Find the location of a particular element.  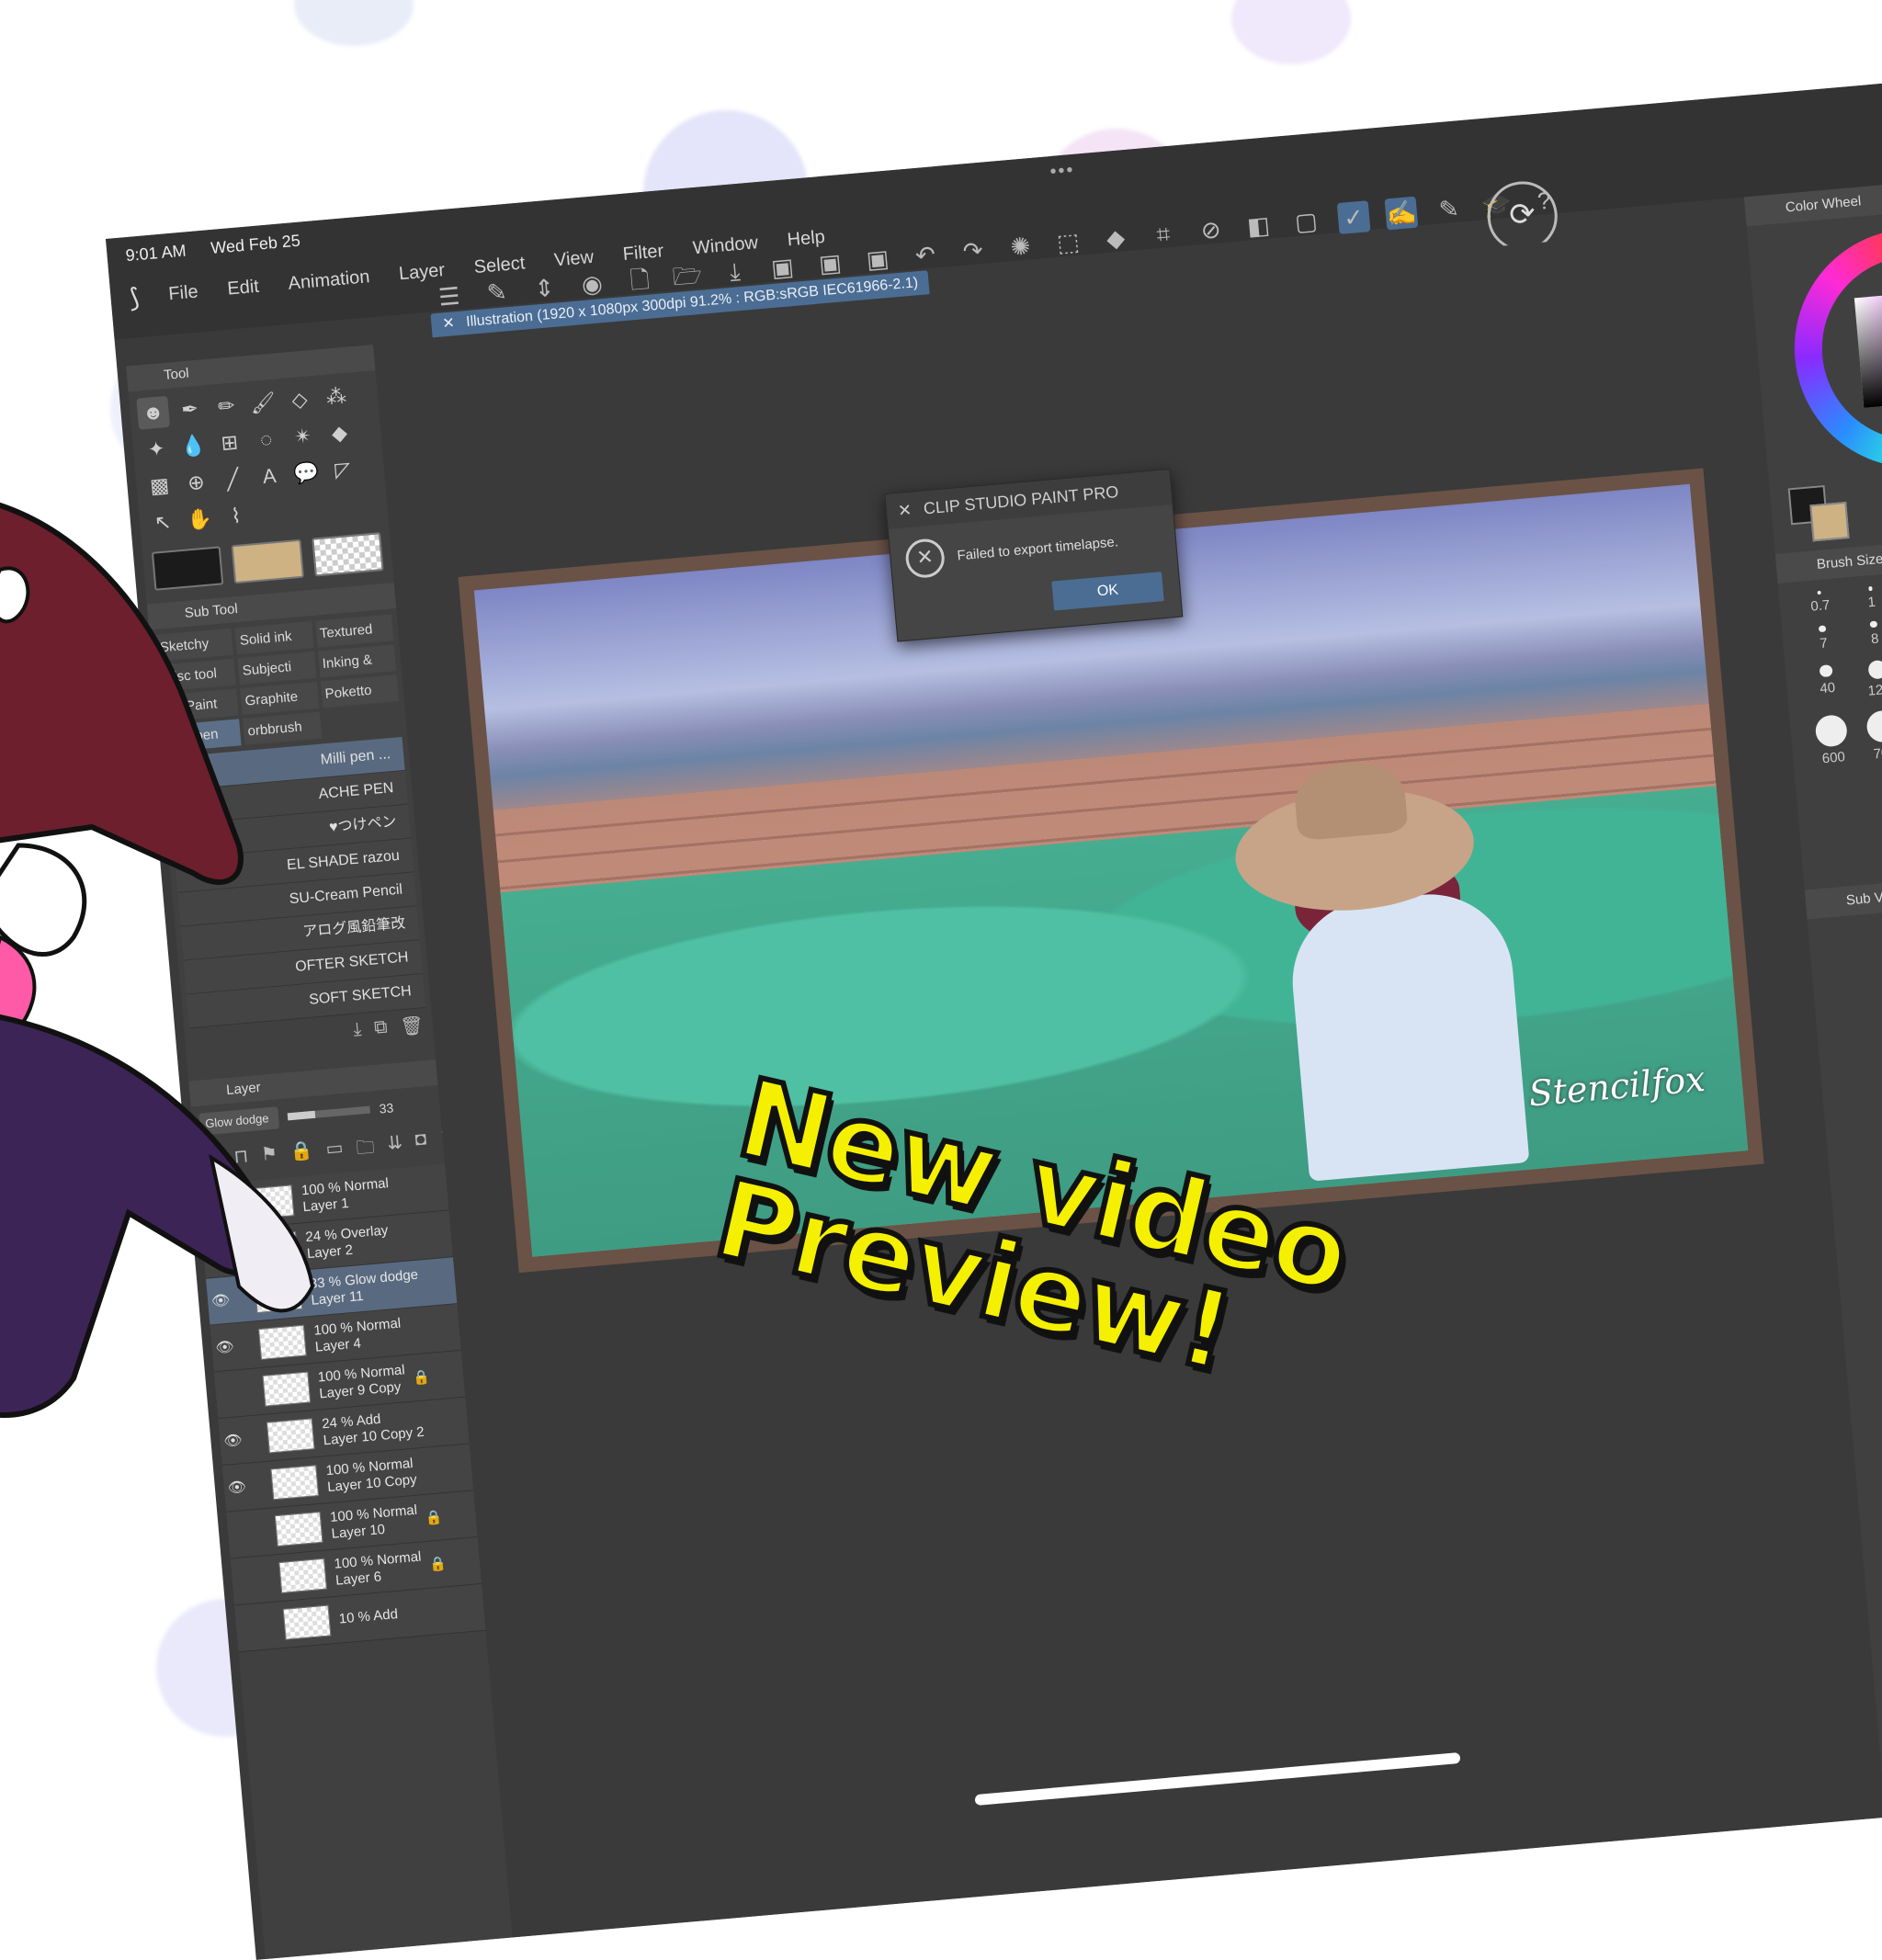

multitask-handle: ••• is located at coordinates (1062, 171).